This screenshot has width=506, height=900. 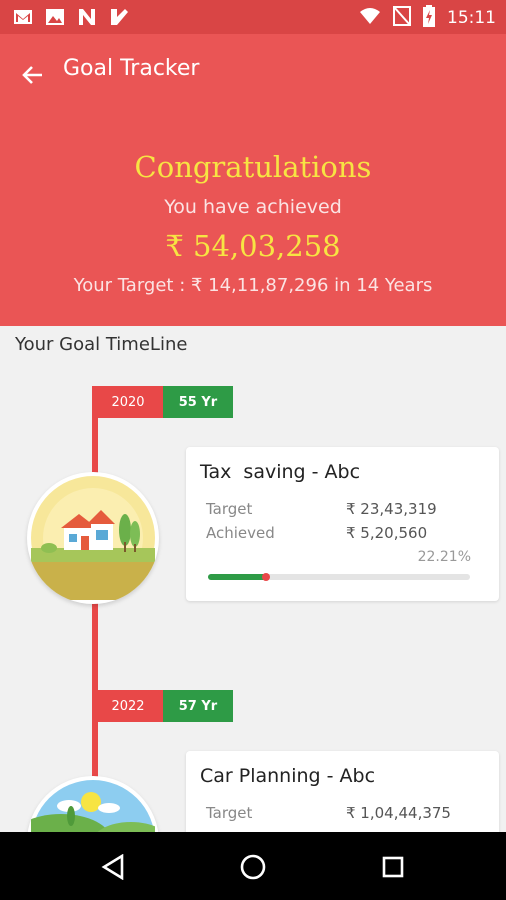 I want to click on congrats-heading: Congratulations, so click(x=253, y=167).